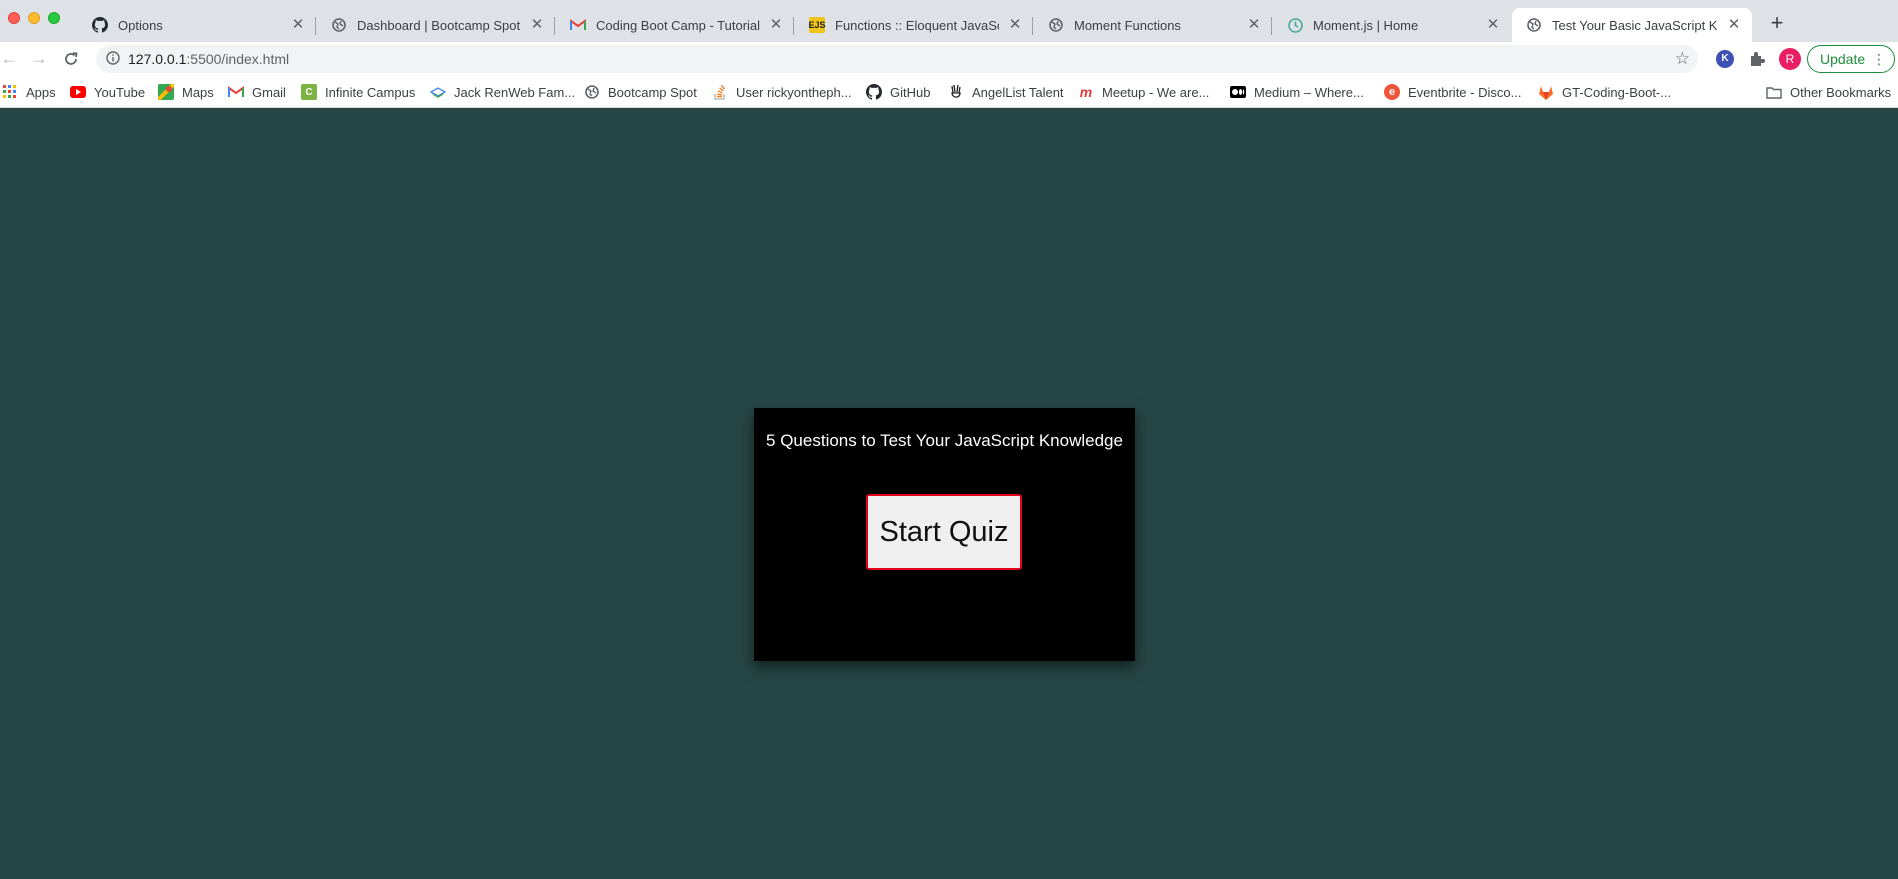 This screenshot has height=879, width=1898. I want to click on tab-options: Options ✕, so click(197, 25).